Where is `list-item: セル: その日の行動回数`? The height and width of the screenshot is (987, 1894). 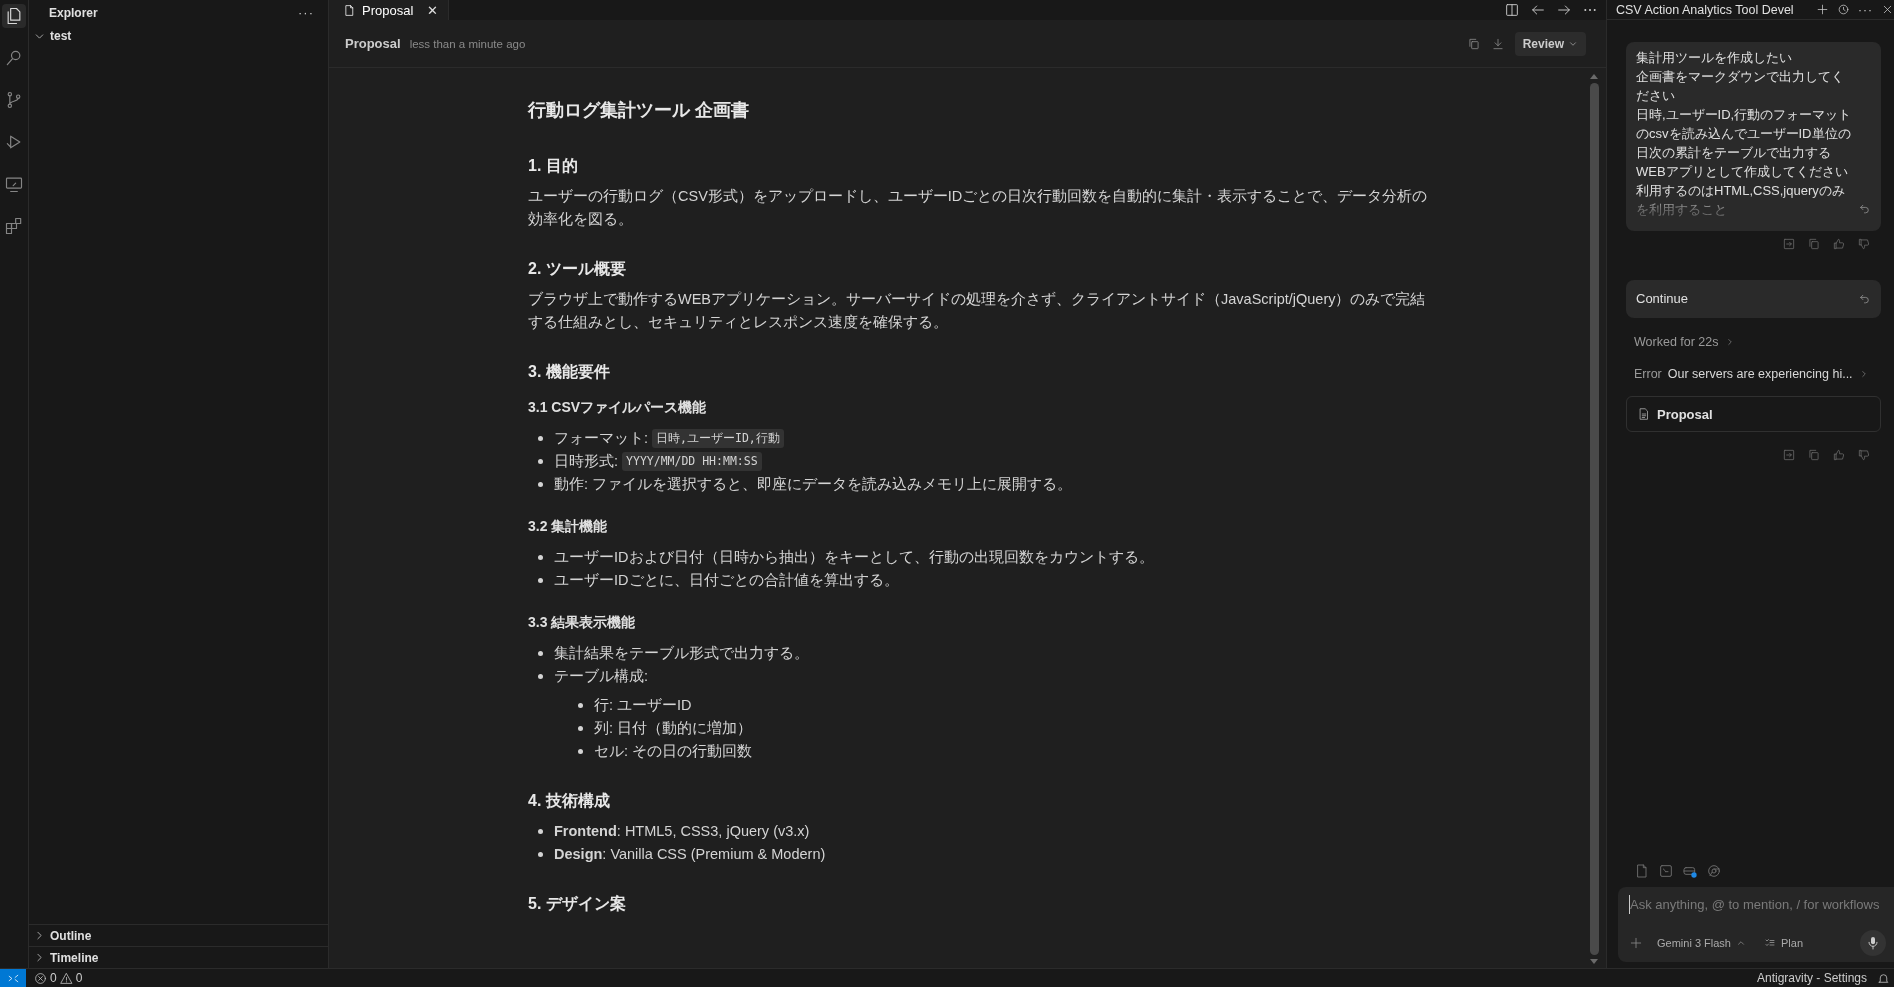 list-item: セル: その日の行動回数 is located at coordinates (673, 751).